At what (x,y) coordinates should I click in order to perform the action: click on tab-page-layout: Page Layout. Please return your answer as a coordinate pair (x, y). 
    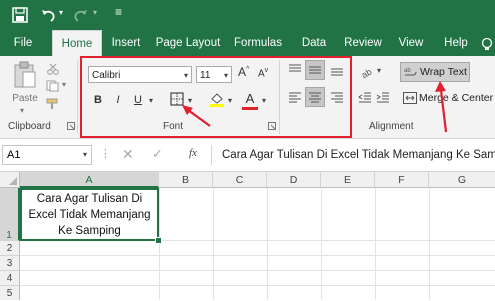
    Looking at the image, I should click on (188, 43).